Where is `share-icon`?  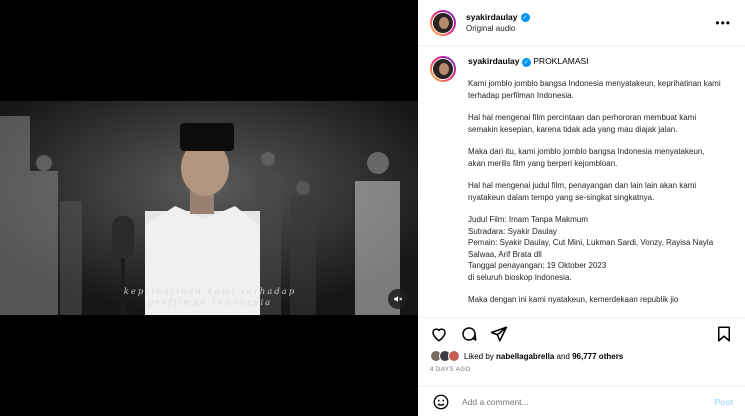
share-icon is located at coordinates (499, 333).